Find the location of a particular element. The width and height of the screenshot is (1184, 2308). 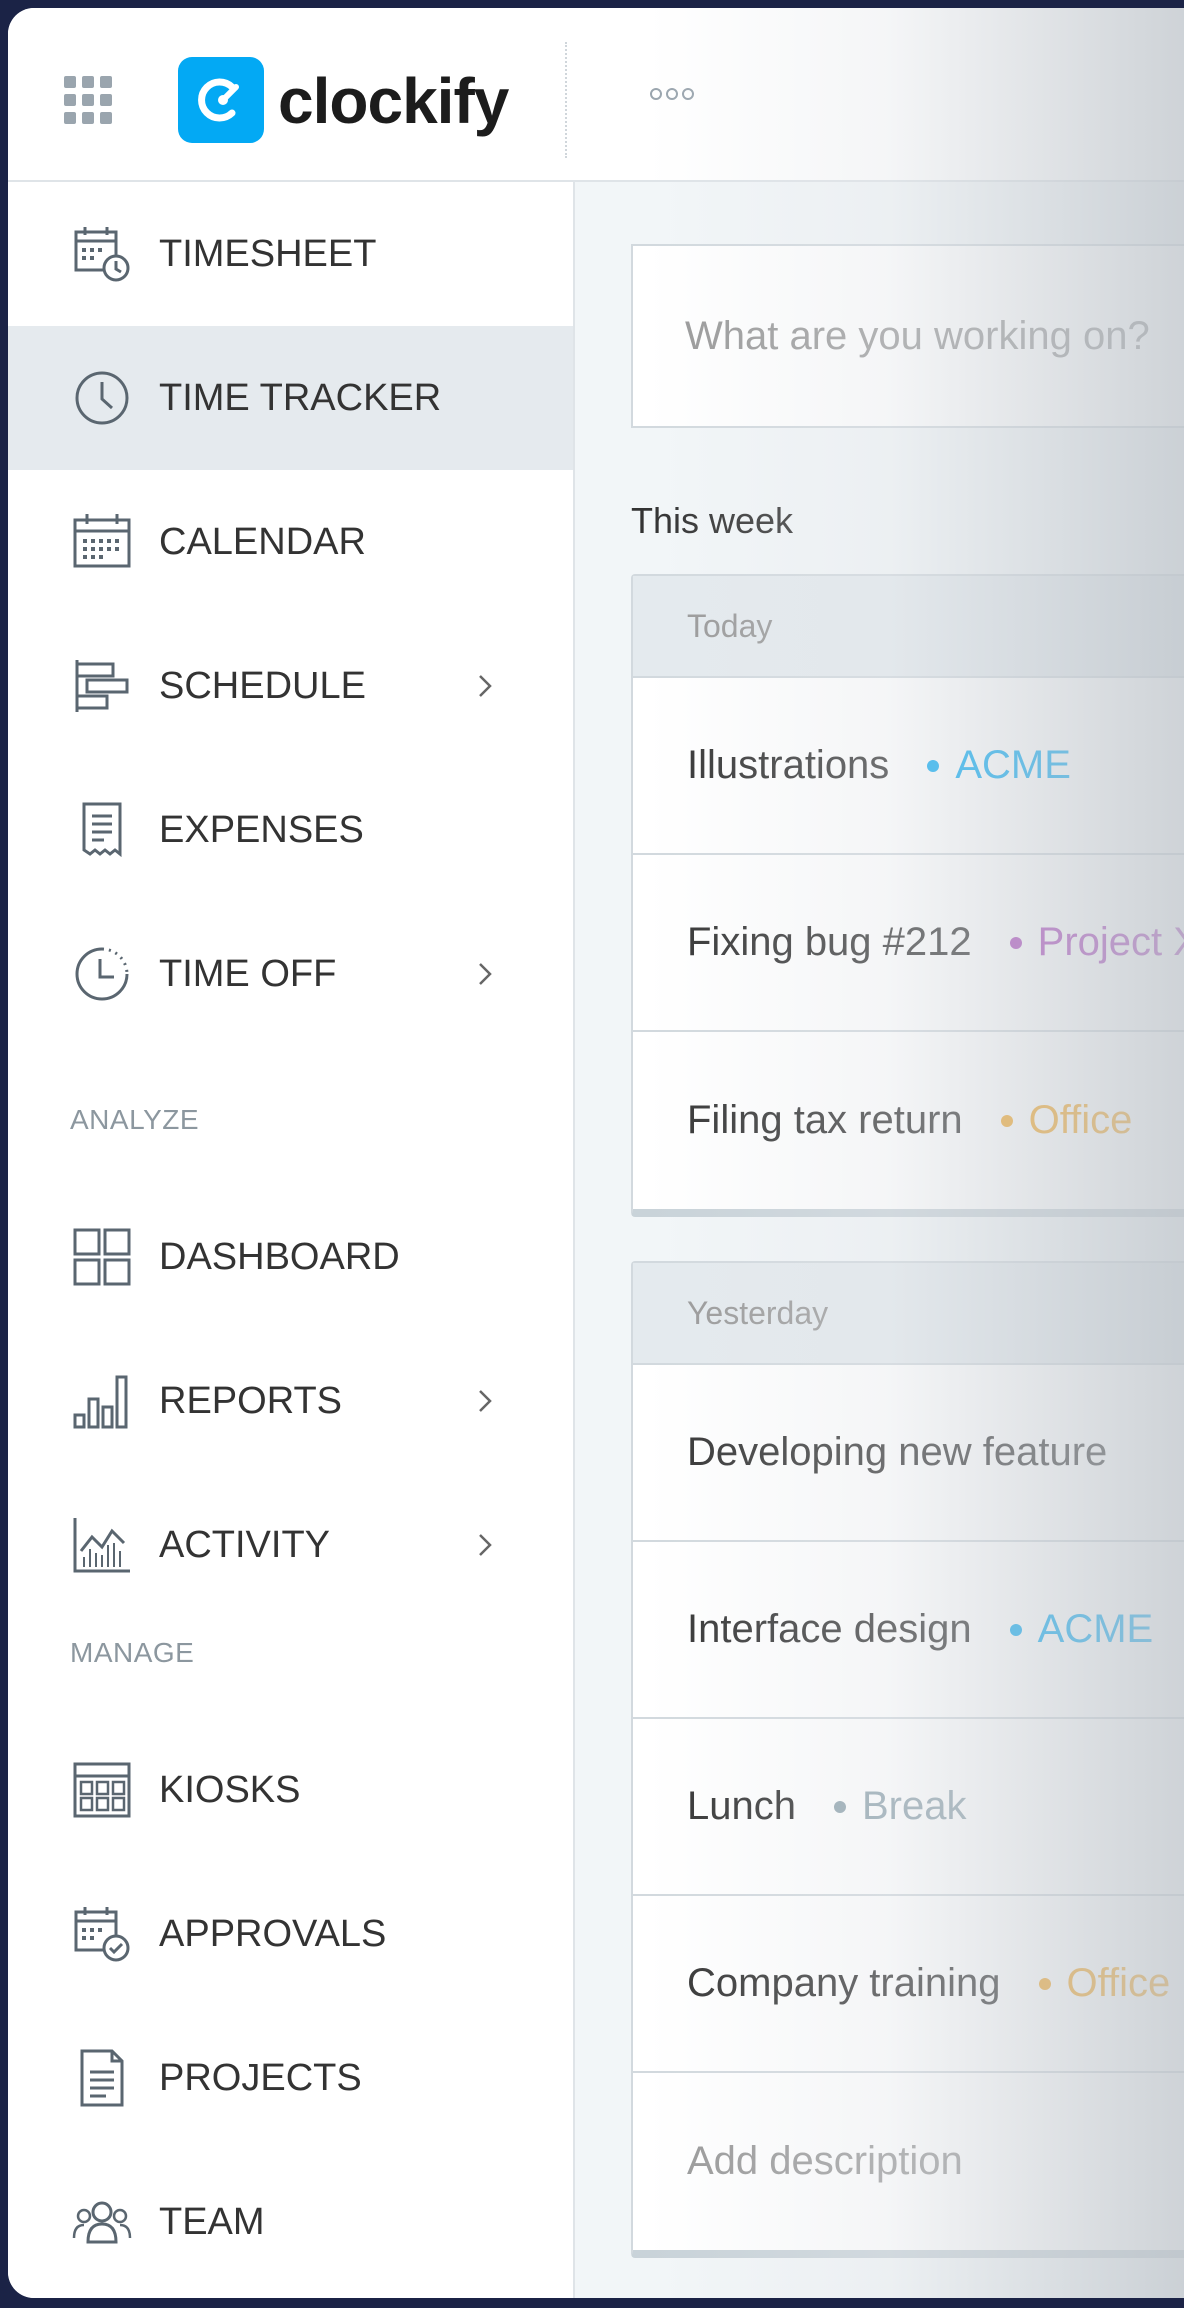

sidebar-item-kiosks: KIOSKS is located at coordinates (290, 1790).